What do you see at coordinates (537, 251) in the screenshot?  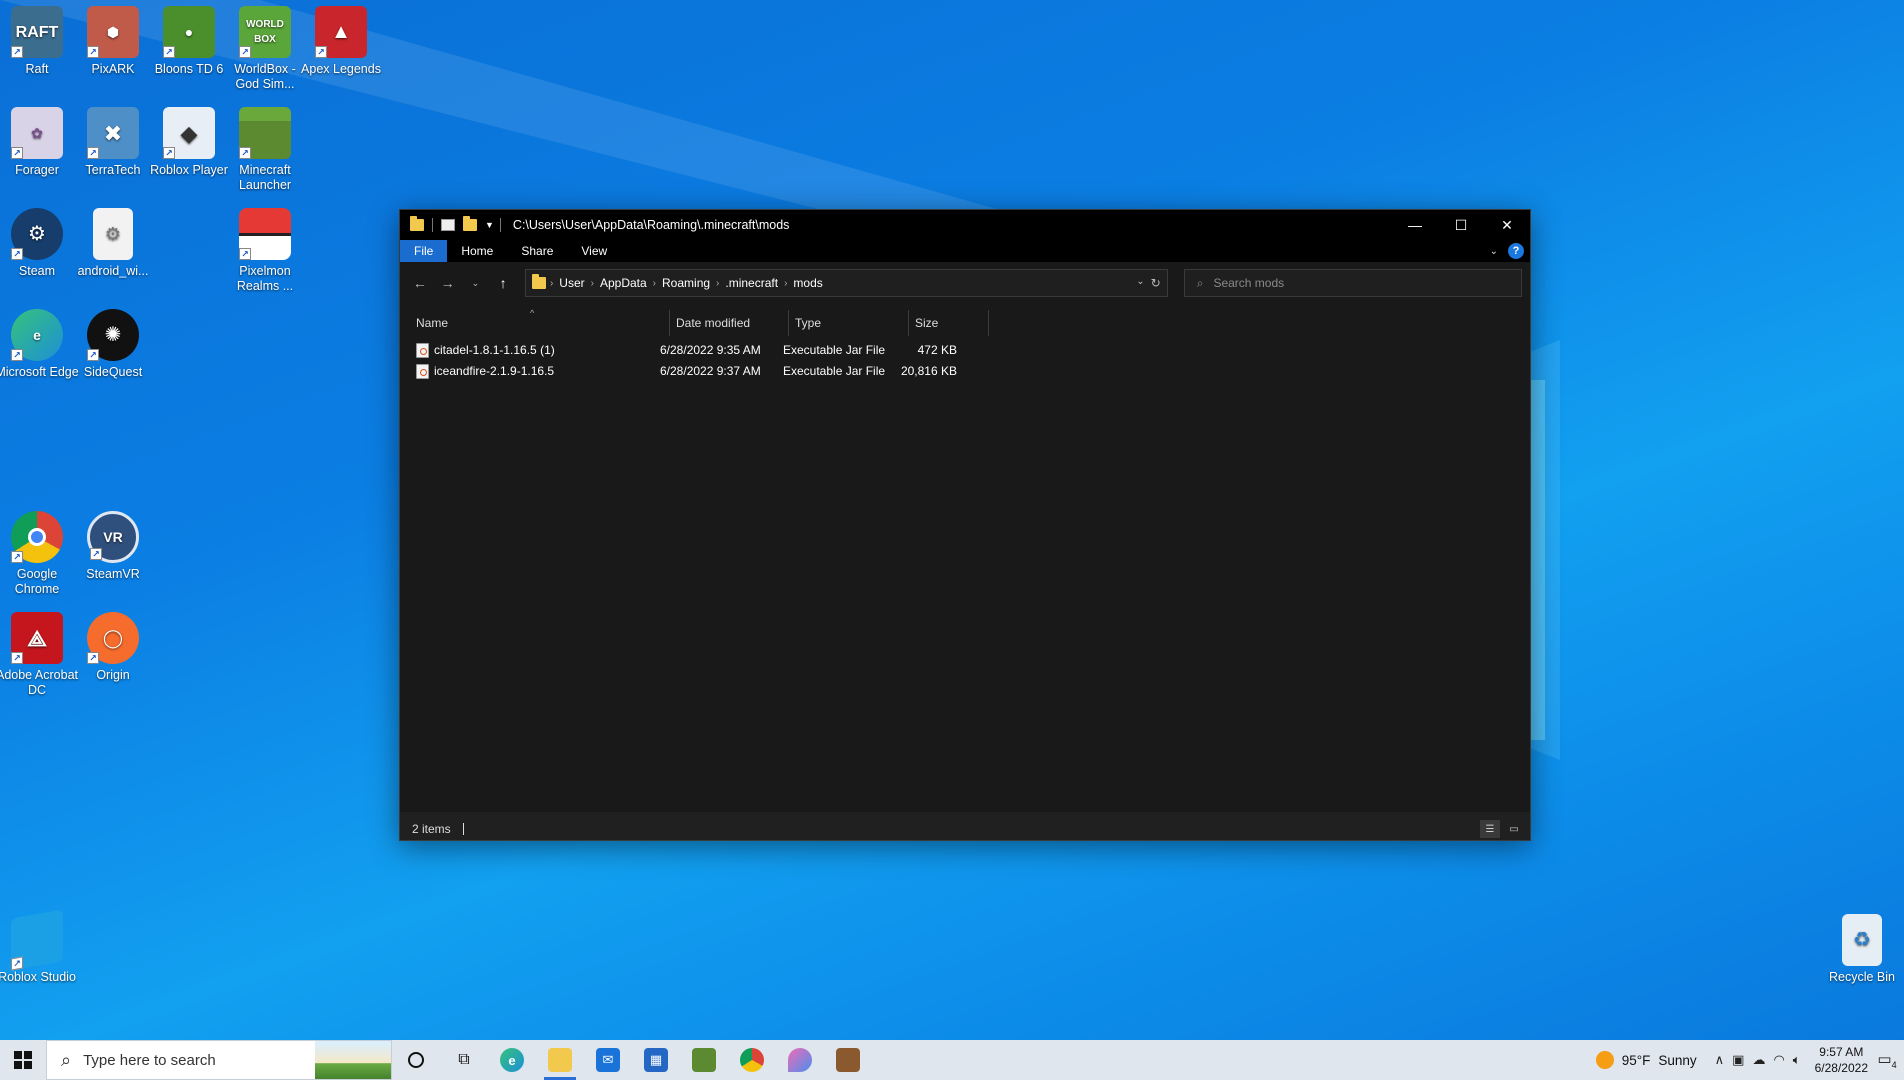 I see `tab-share: Share` at bounding box center [537, 251].